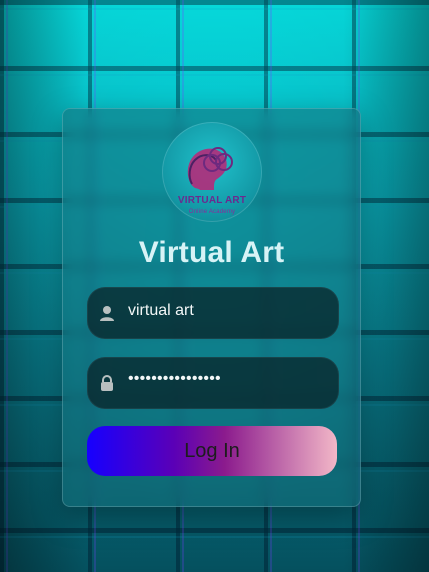  What do you see at coordinates (107, 313) in the screenshot?
I see `user-icon` at bounding box center [107, 313].